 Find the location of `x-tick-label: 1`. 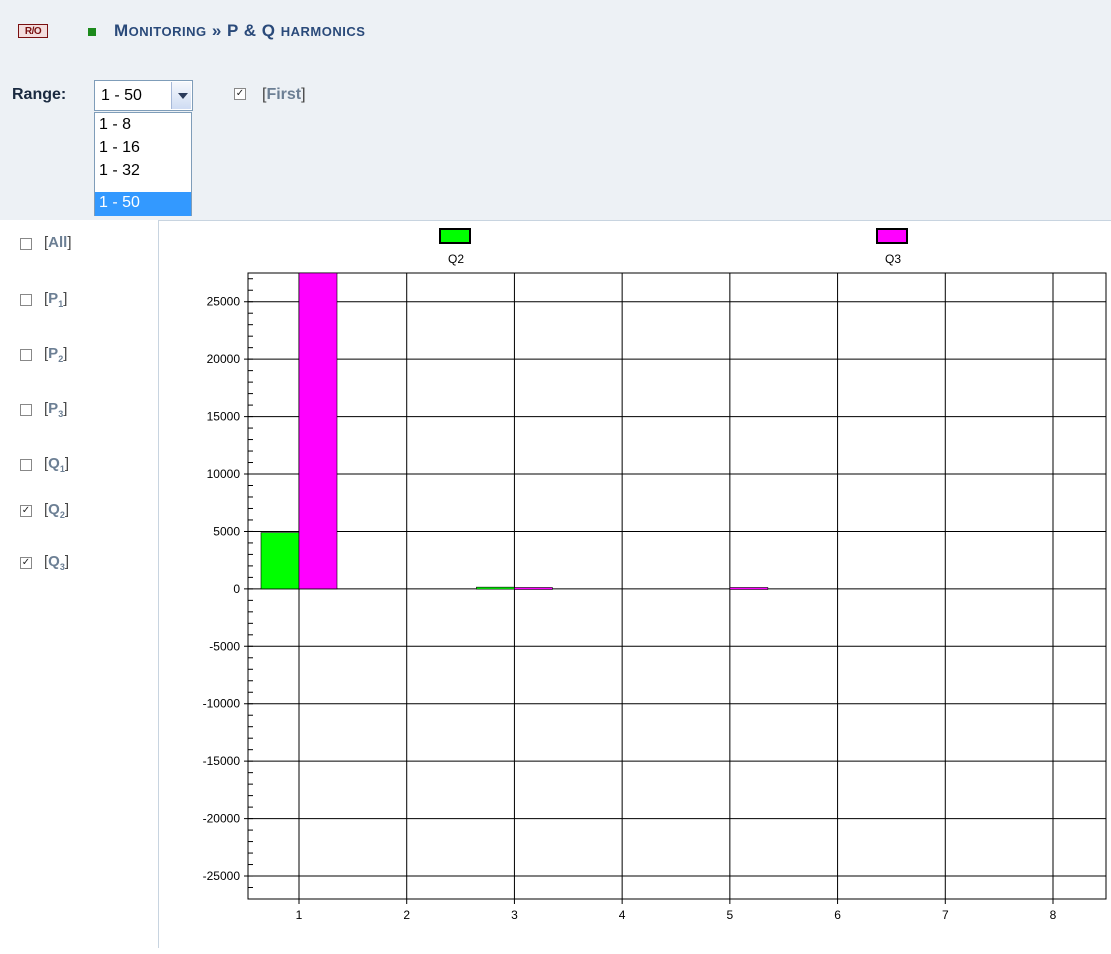

x-tick-label: 1 is located at coordinates (299, 915).